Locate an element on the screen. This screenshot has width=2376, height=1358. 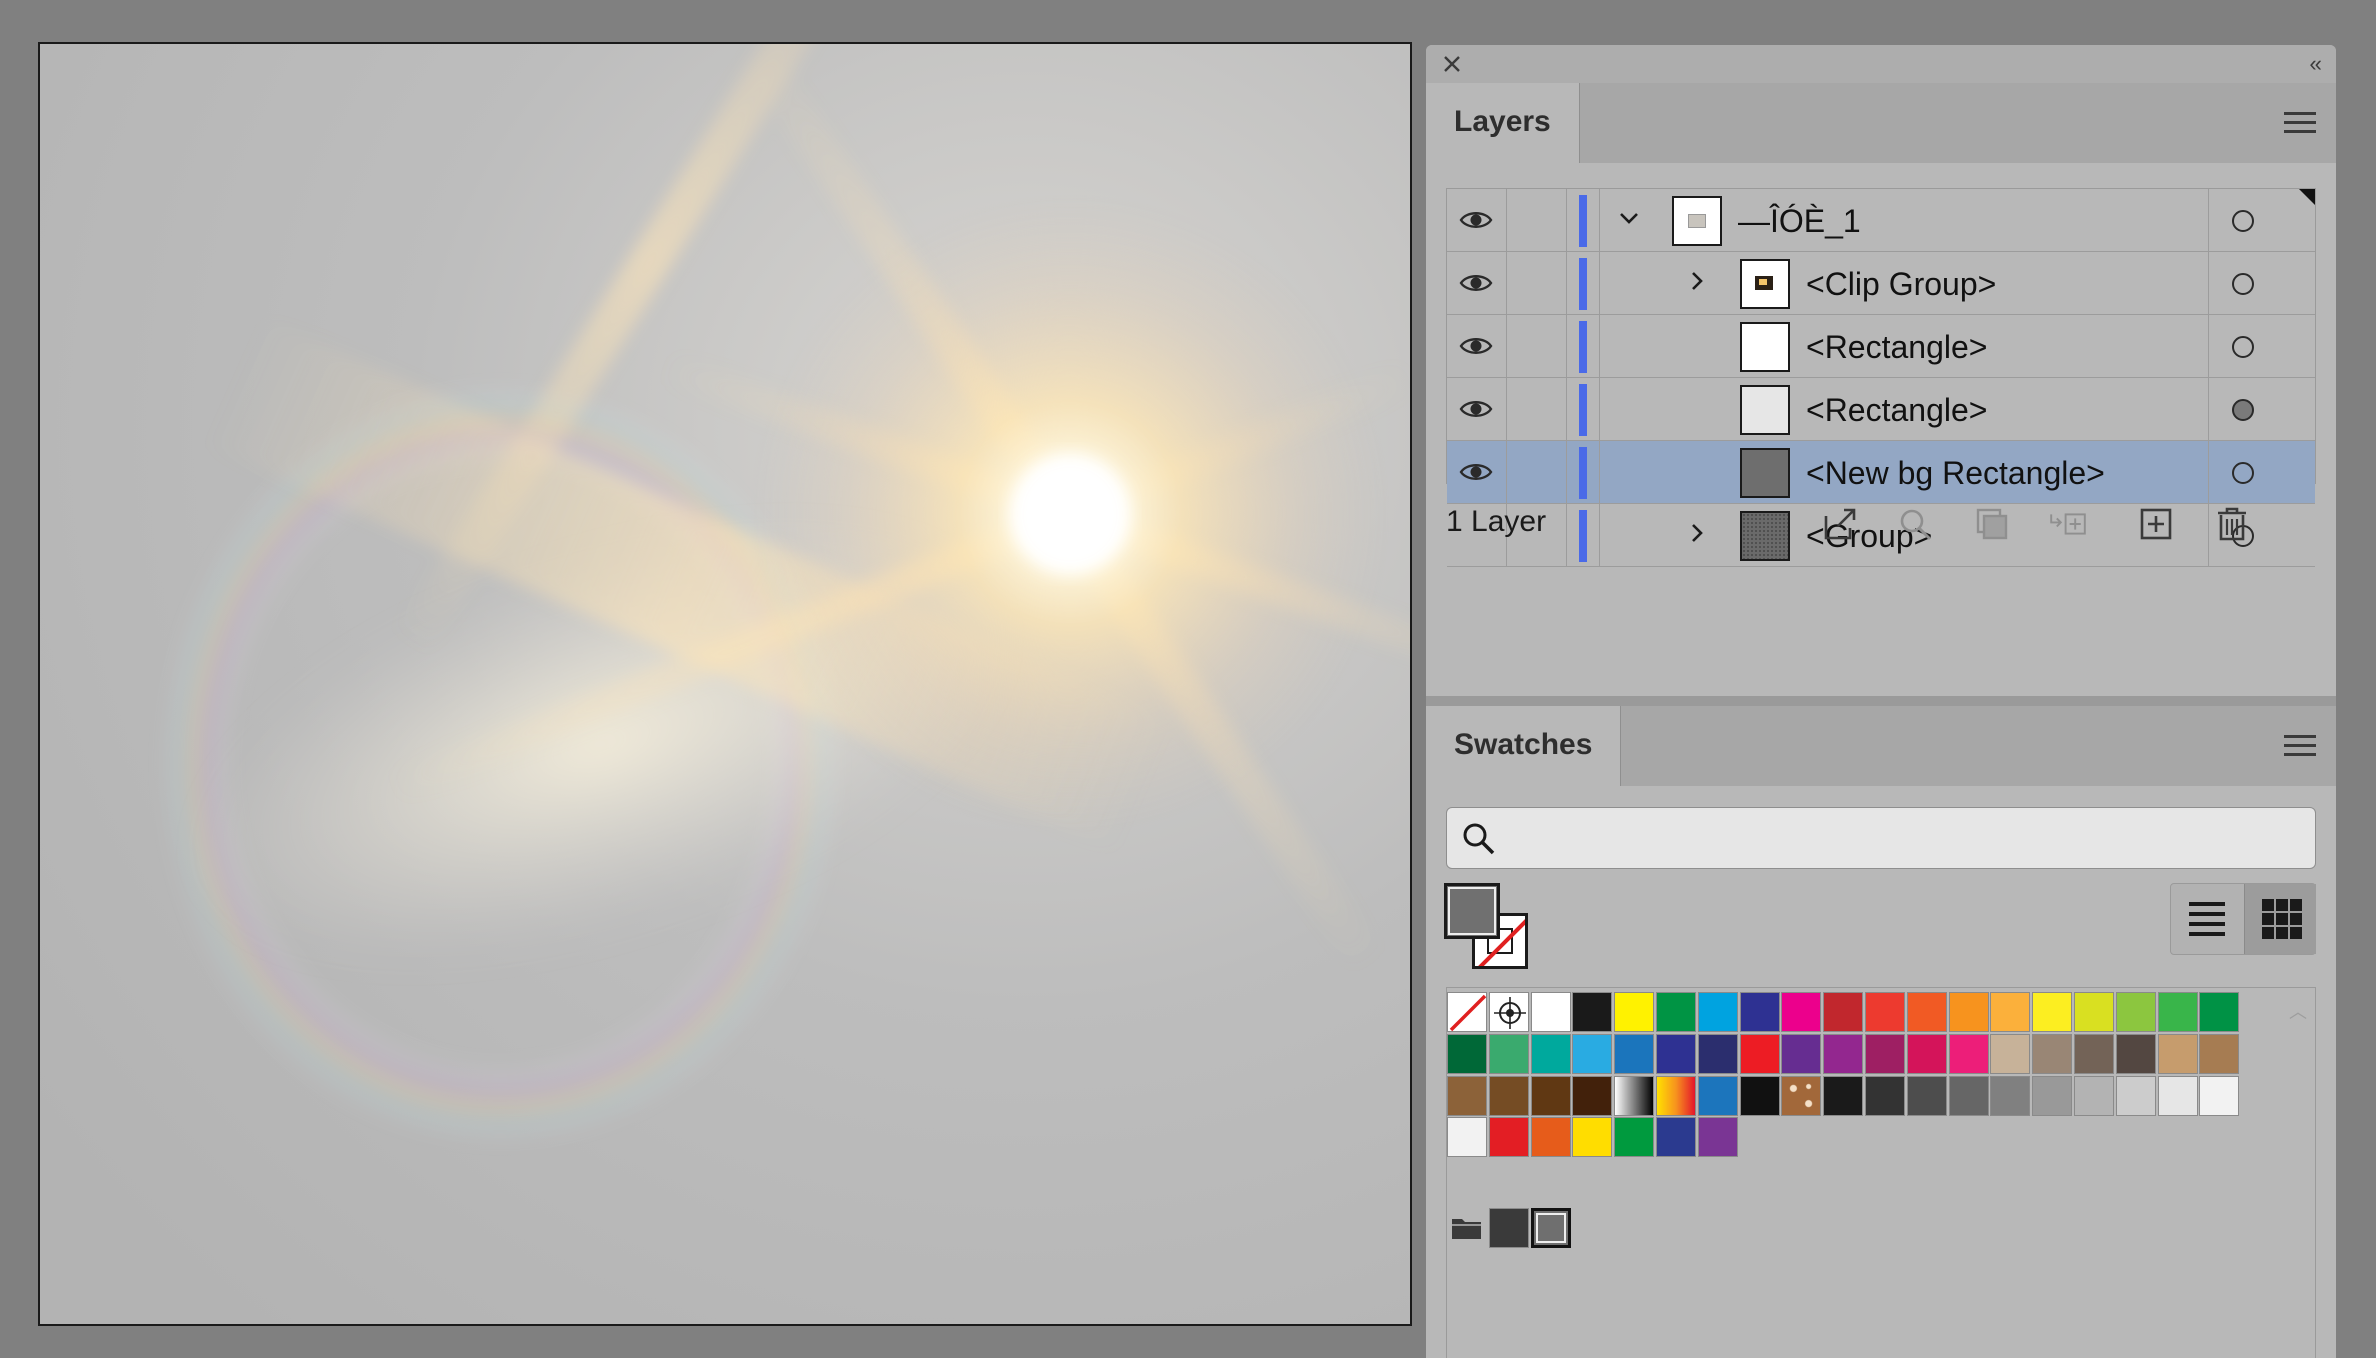
tab-swatches: Swatches is located at coordinates (1524, 746).